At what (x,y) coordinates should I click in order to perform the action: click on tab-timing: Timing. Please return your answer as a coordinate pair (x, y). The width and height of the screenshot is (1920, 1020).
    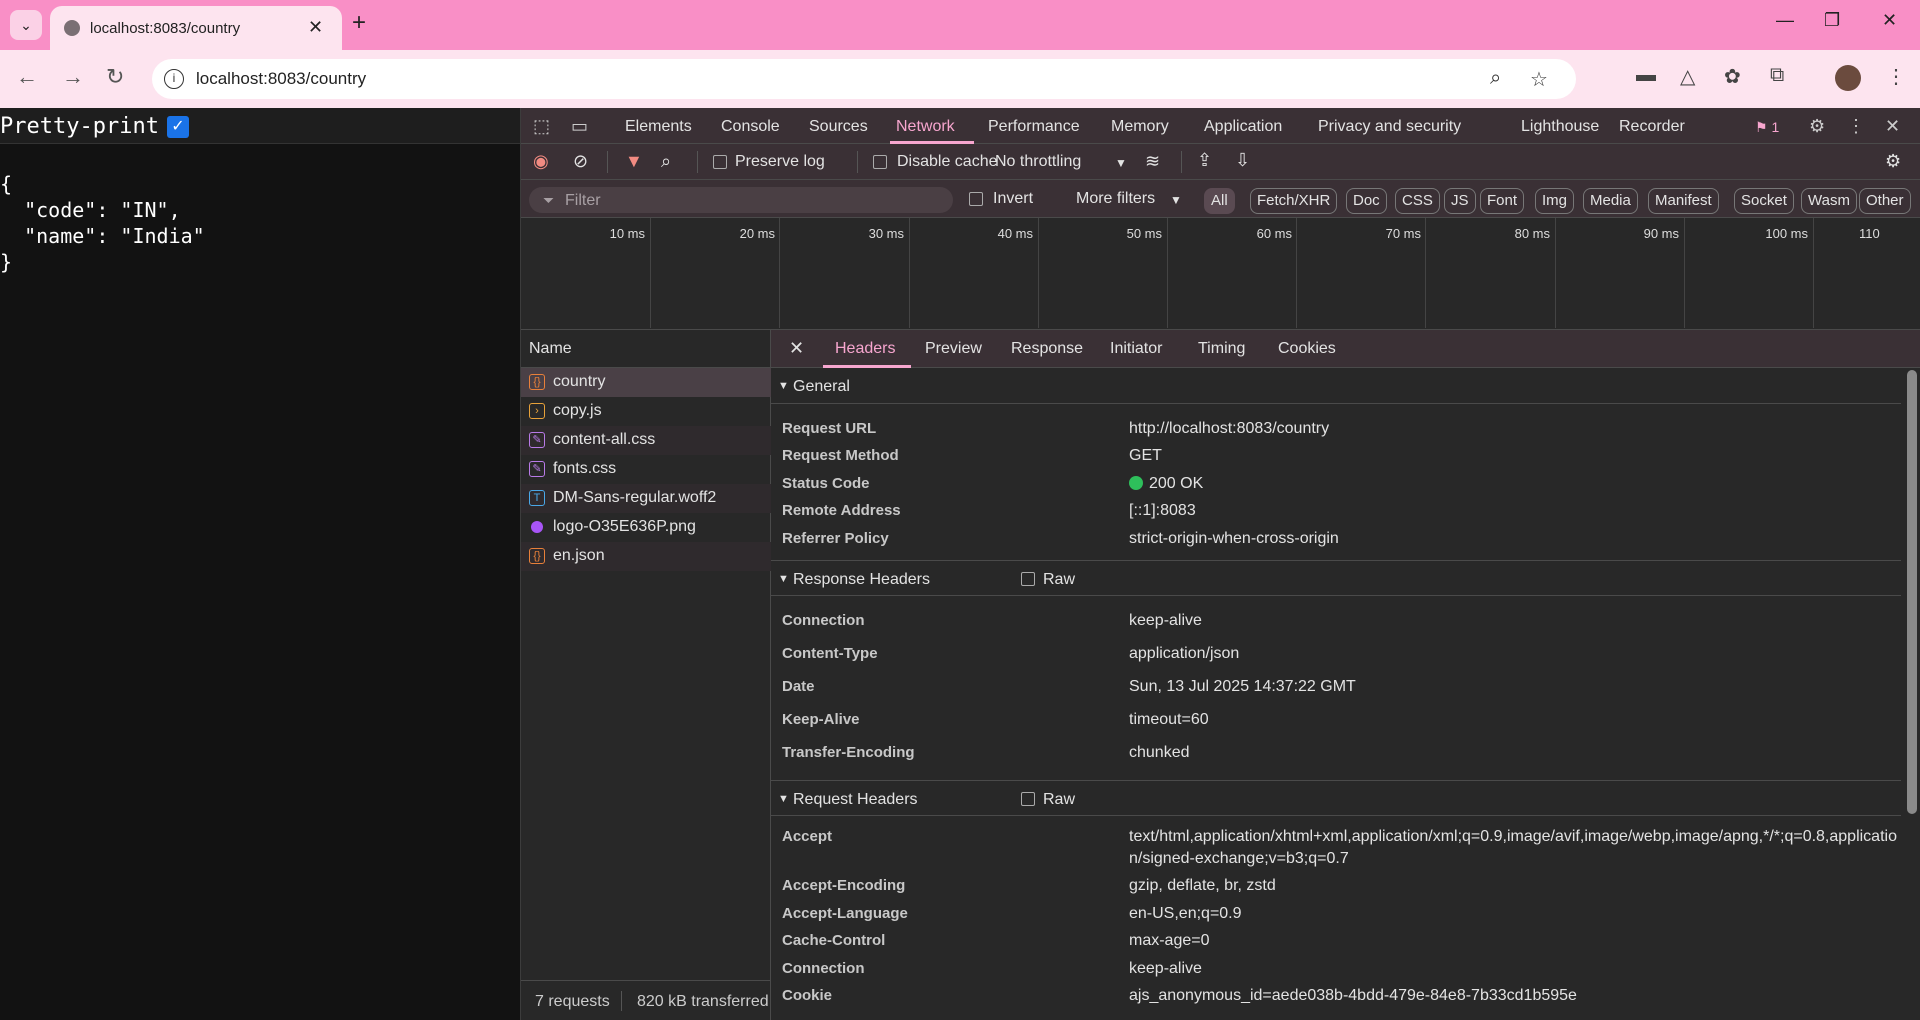
    Looking at the image, I should click on (1221, 349).